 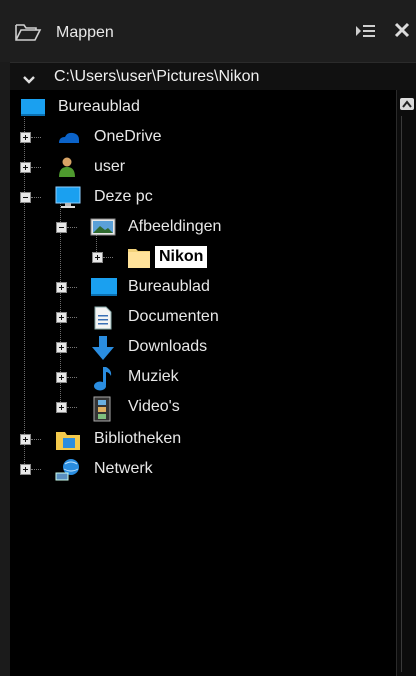 What do you see at coordinates (365, 33) in the screenshot?
I see `list-toggle-icon` at bounding box center [365, 33].